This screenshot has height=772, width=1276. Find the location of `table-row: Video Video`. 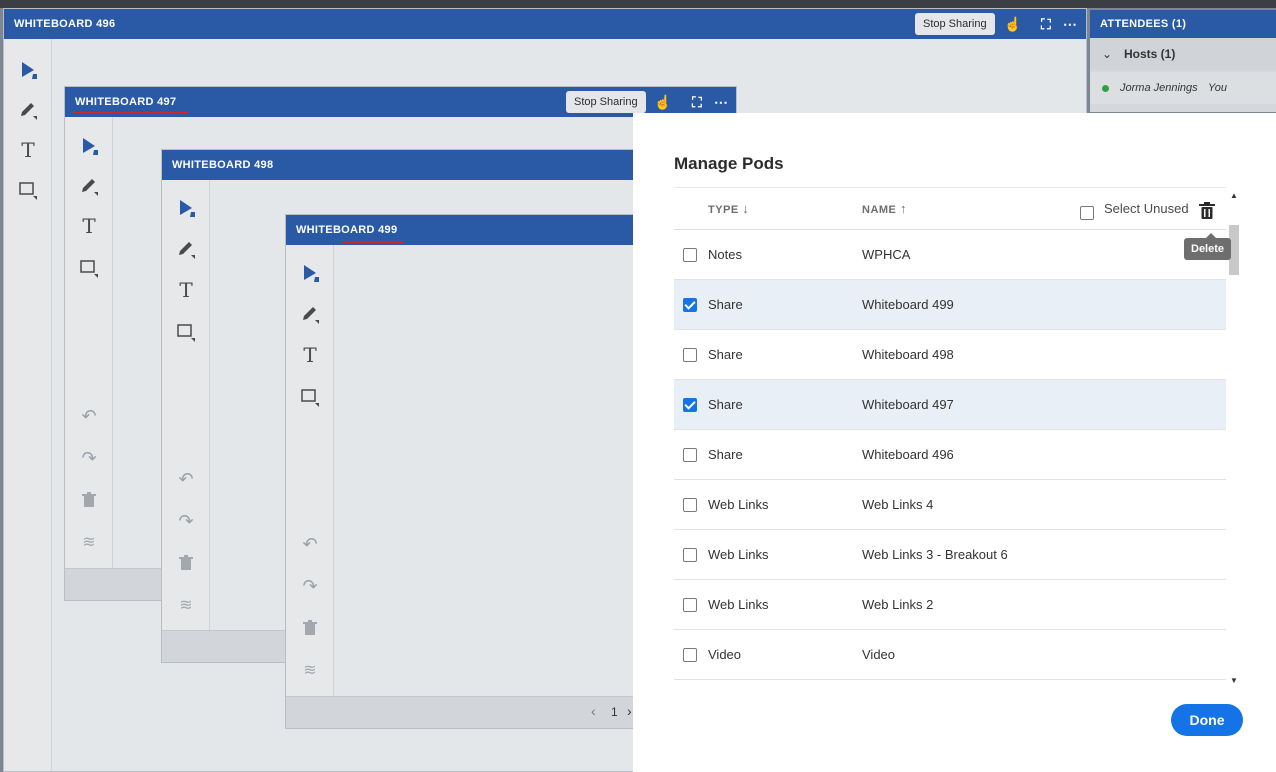

table-row: Video Video is located at coordinates (950, 655).